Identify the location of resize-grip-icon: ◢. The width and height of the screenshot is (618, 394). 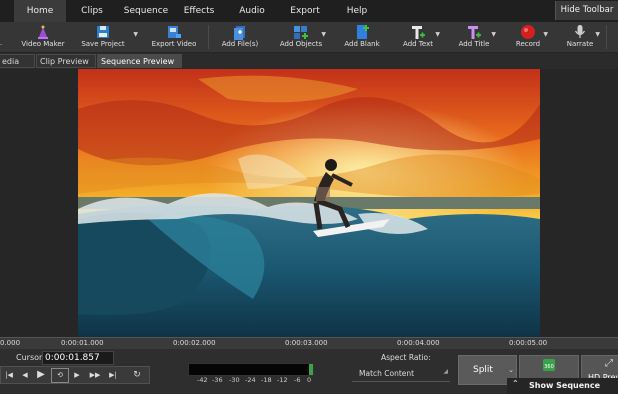
(445, 371).